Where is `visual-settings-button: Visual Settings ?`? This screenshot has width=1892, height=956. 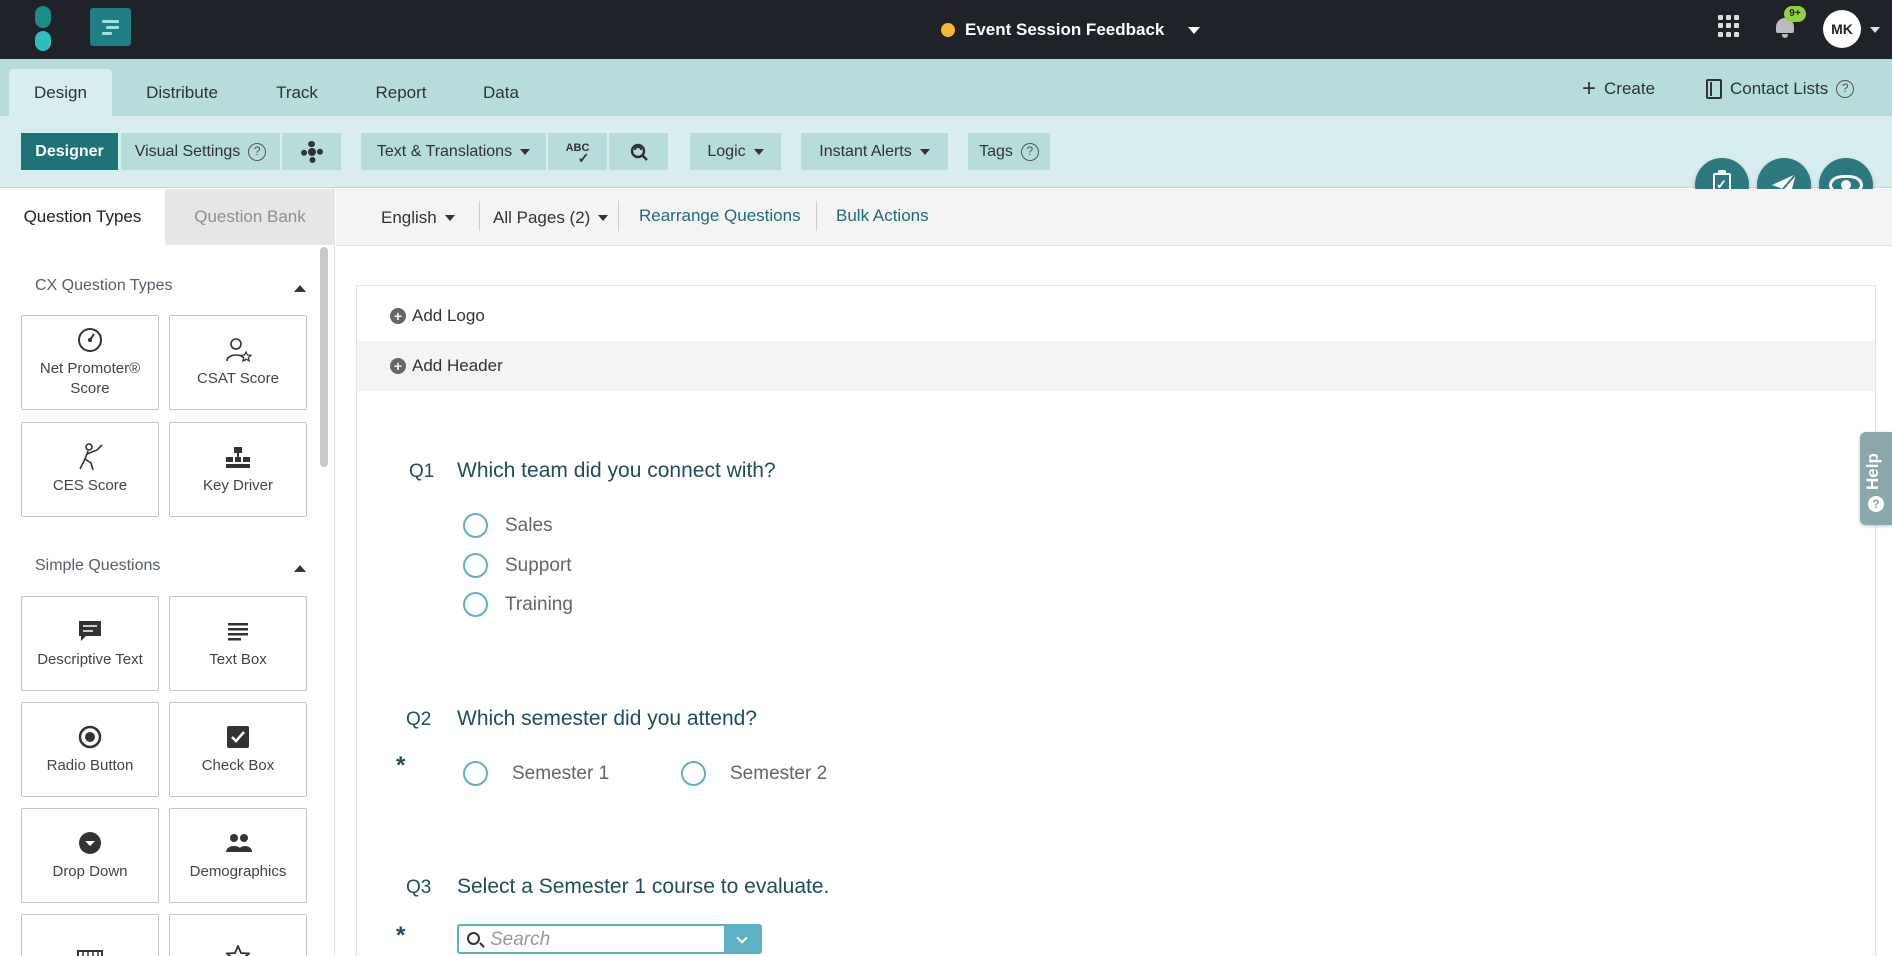 visual-settings-button: Visual Settings ? is located at coordinates (200, 151).